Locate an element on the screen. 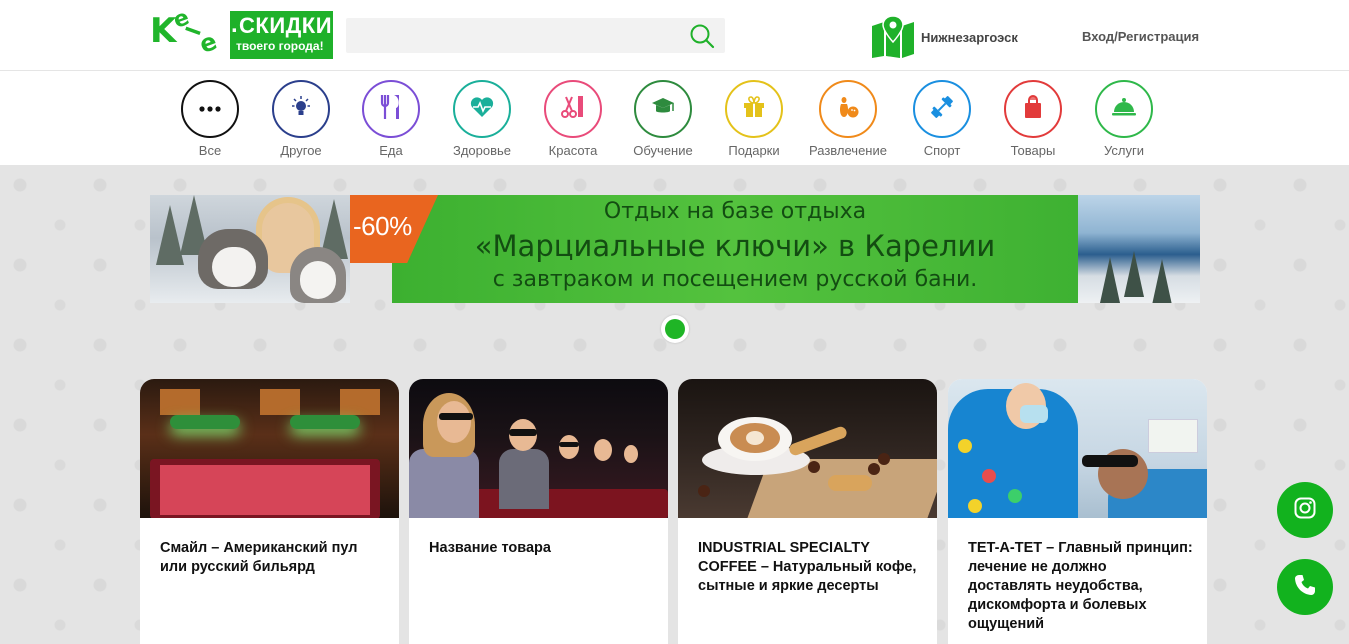 This screenshot has height=644, width=1349. category-label: Здоровье is located at coordinates (482, 150).